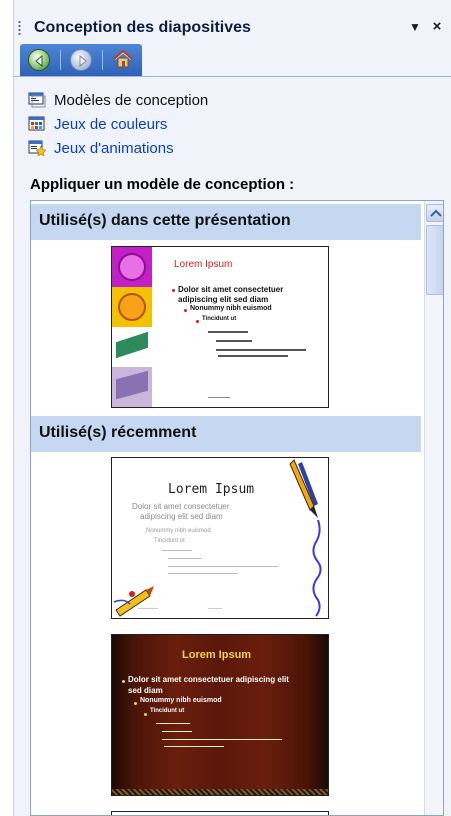 The image size is (451, 816). What do you see at coordinates (133, 601) in the screenshot?
I see `pencil-decoration-icon` at bounding box center [133, 601].